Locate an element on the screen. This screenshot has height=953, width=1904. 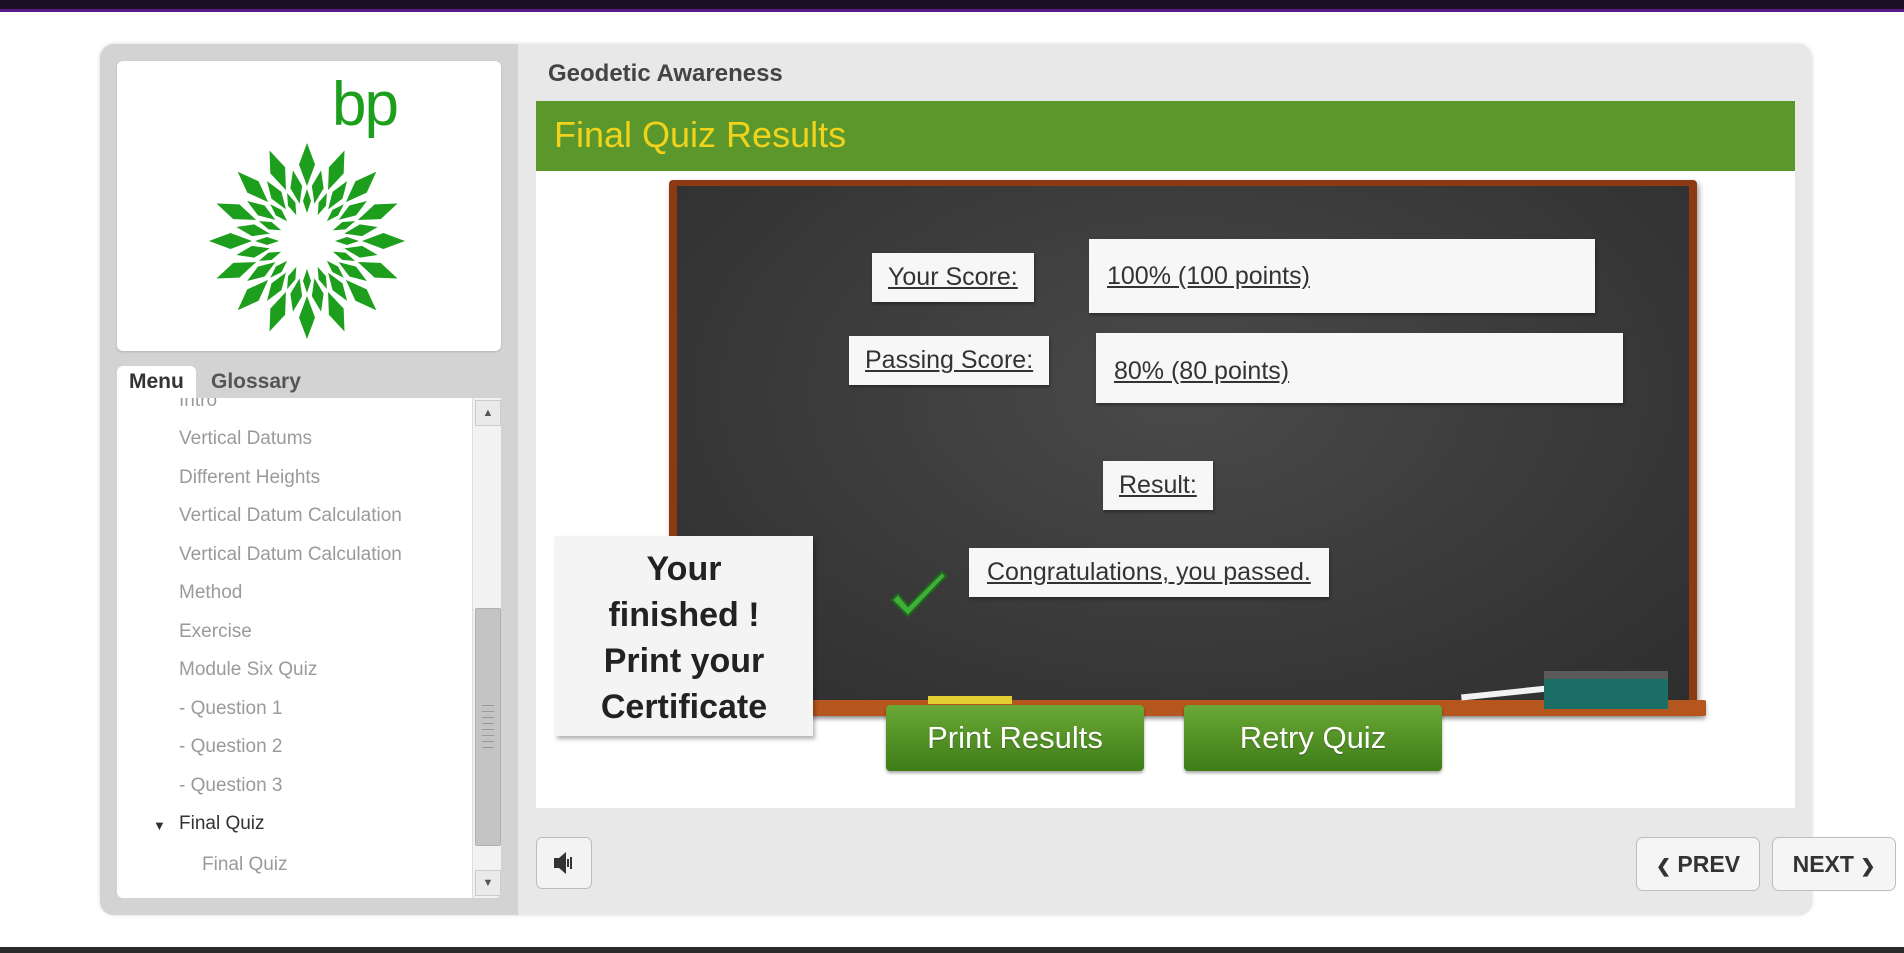
menu-item-final-quiz-page: Final Quiz is located at coordinates (245, 865).